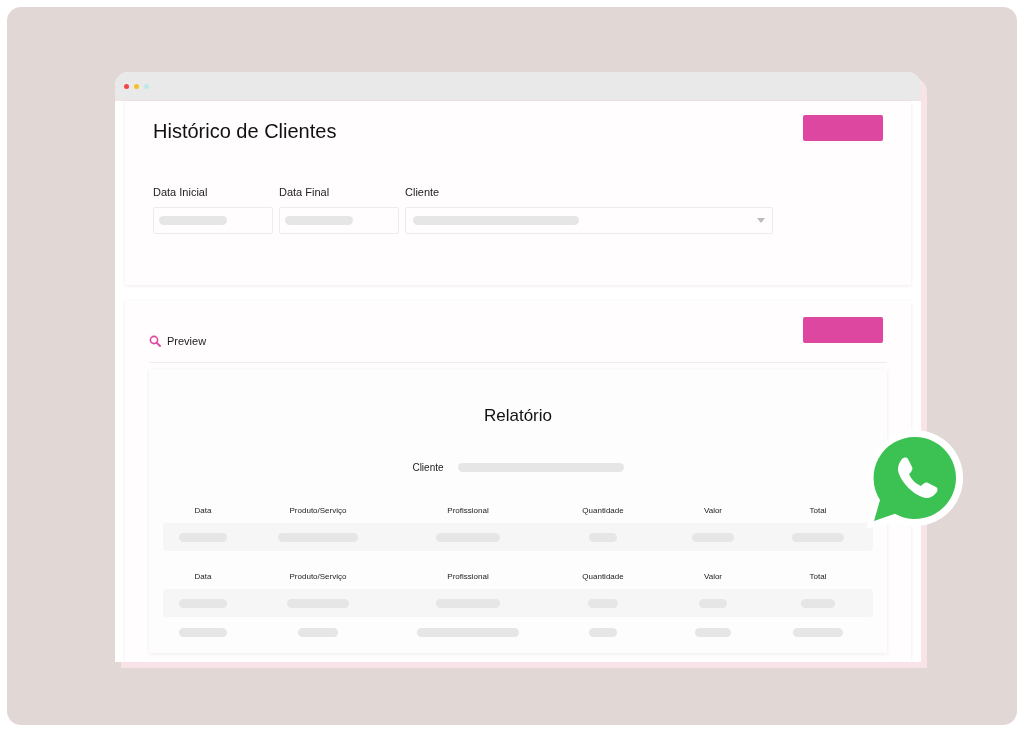  Describe the element at coordinates (589, 220) in the screenshot. I see `dropdown-field` at that location.